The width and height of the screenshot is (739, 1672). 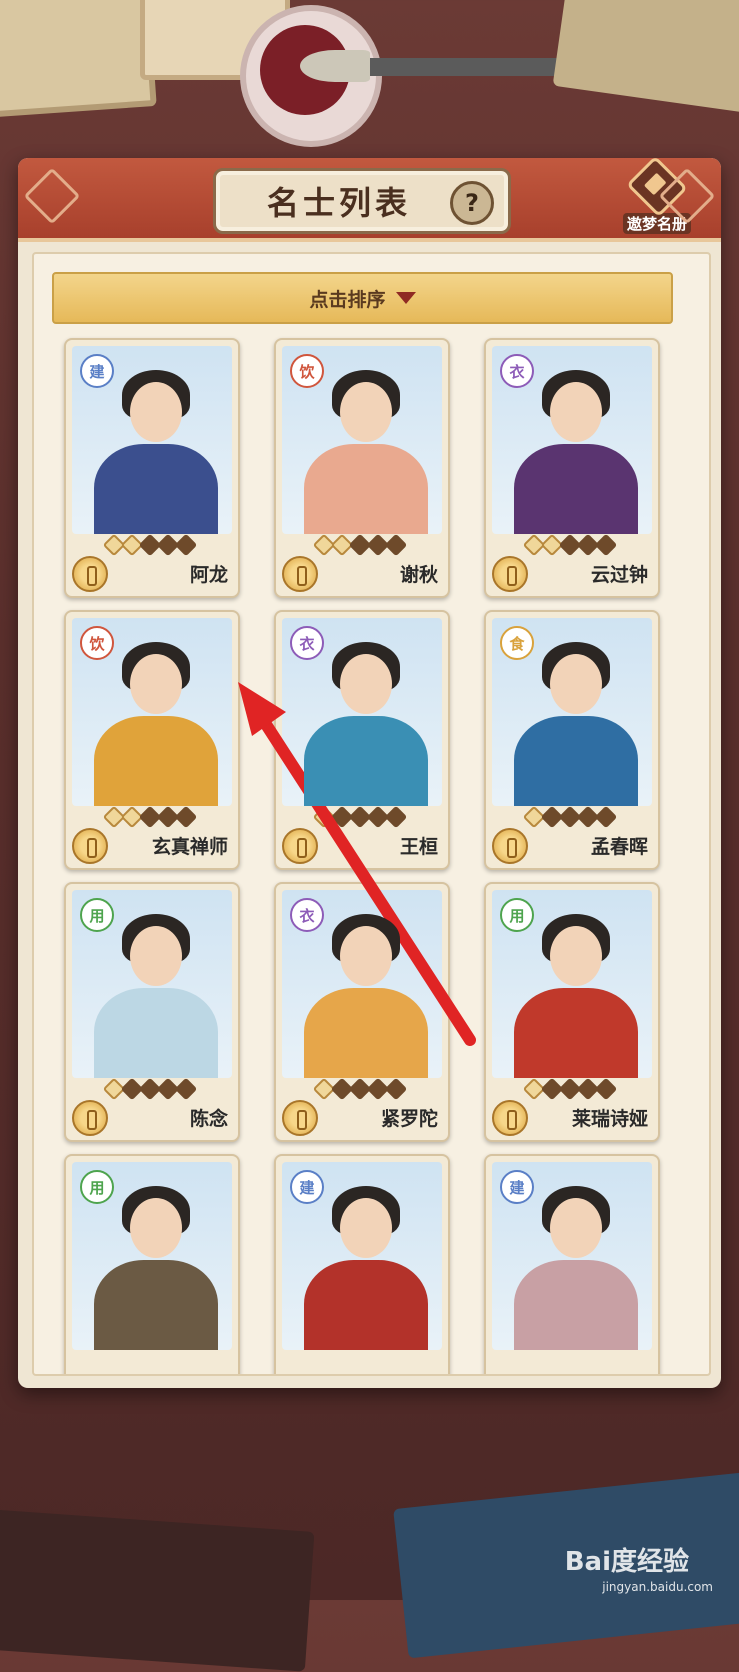 What do you see at coordinates (189, 847) in the screenshot?
I see `scholar-name: 玄真禅师` at bounding box center [189, 847].